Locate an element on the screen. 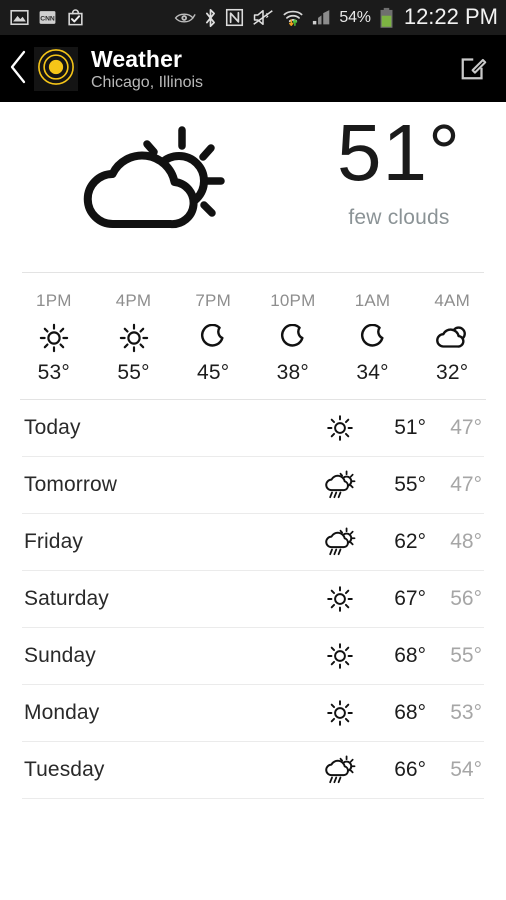  cloud-icon is located at coordinates (452, 338).